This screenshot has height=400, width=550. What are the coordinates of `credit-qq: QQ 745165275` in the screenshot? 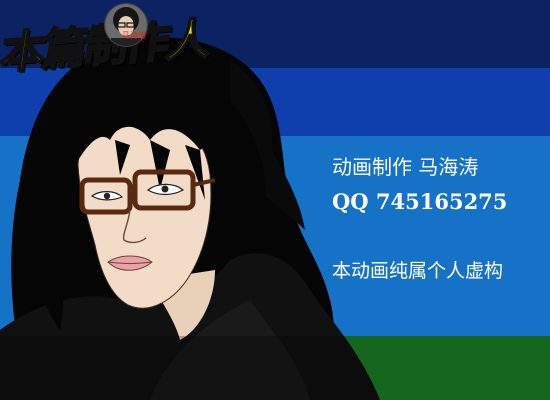 It's located at (420, 201).